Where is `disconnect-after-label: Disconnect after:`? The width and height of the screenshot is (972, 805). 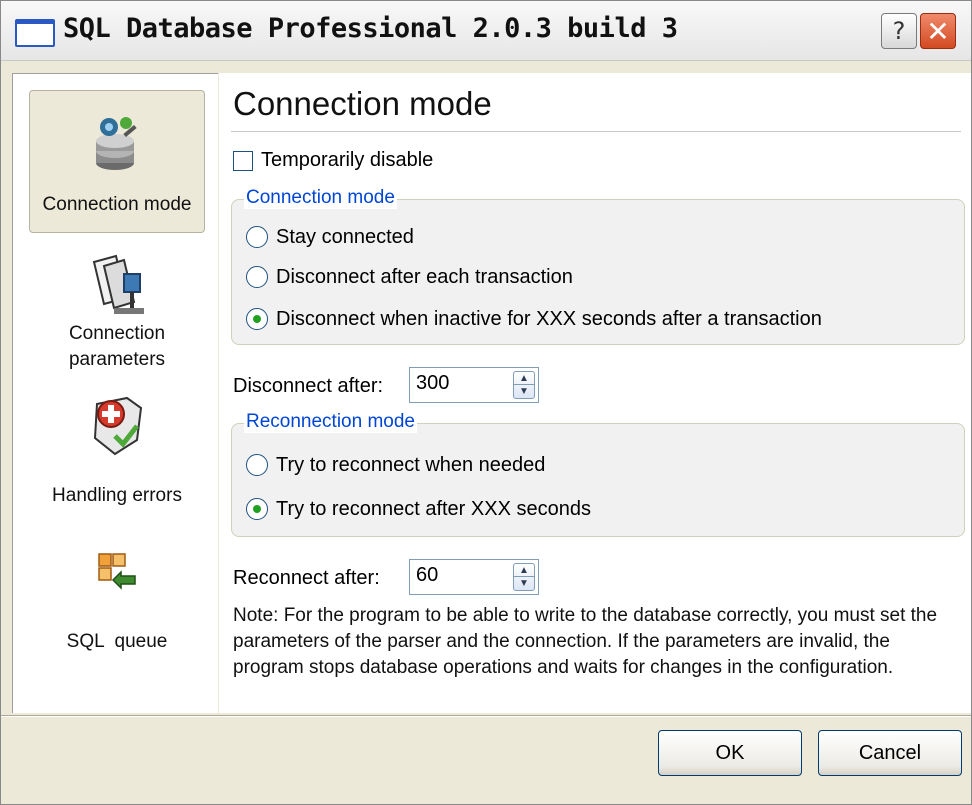 disconnect-after-label: Disconnect after: is located at coordinates (308, 386).